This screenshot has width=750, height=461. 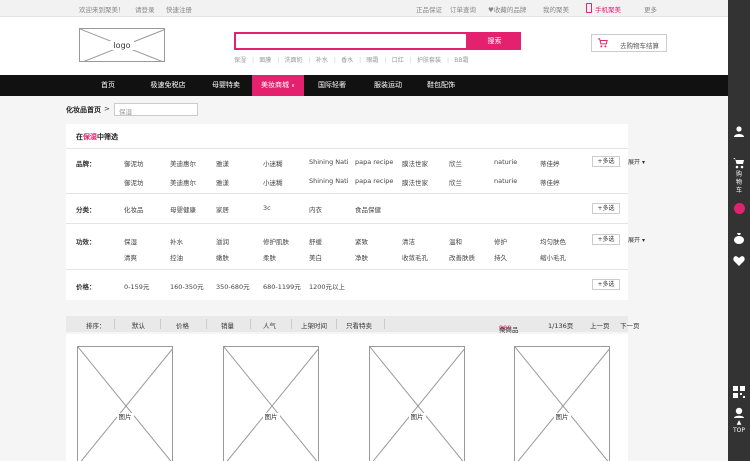 I want to click on effect-option: 控油, so click(x=176, y=257).